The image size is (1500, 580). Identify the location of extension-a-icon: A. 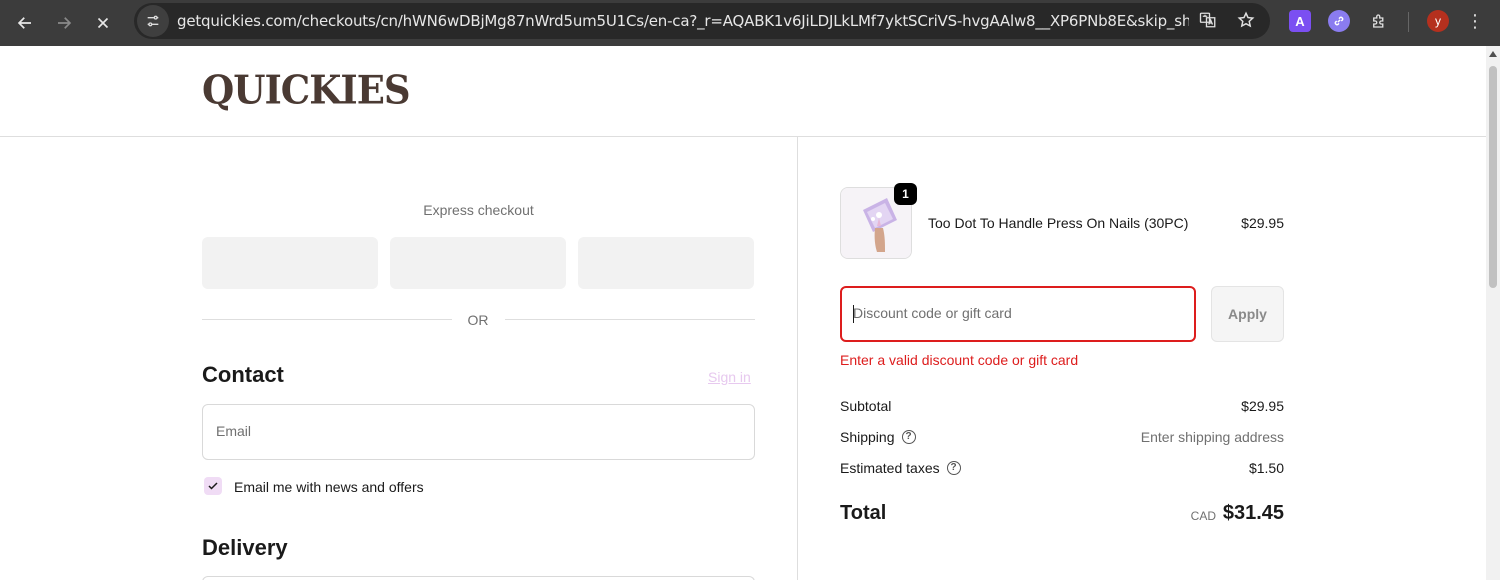
(1300, 21).